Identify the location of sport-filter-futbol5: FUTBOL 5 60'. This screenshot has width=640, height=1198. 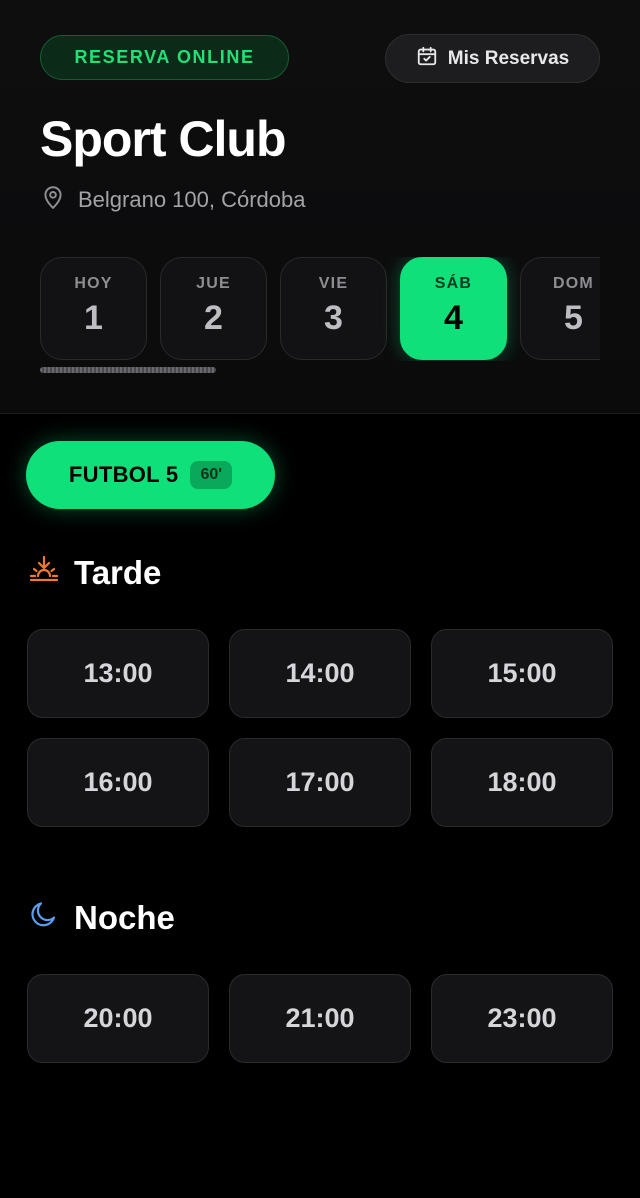
(150, 475).